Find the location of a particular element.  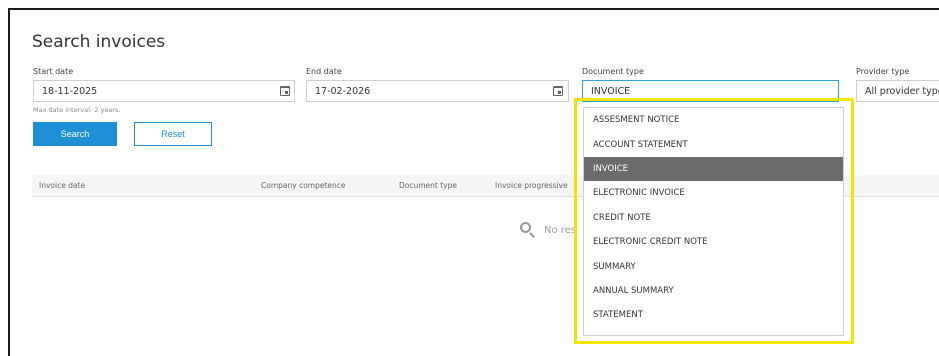

end-date-label: End date is located at coordinates (324, 71).